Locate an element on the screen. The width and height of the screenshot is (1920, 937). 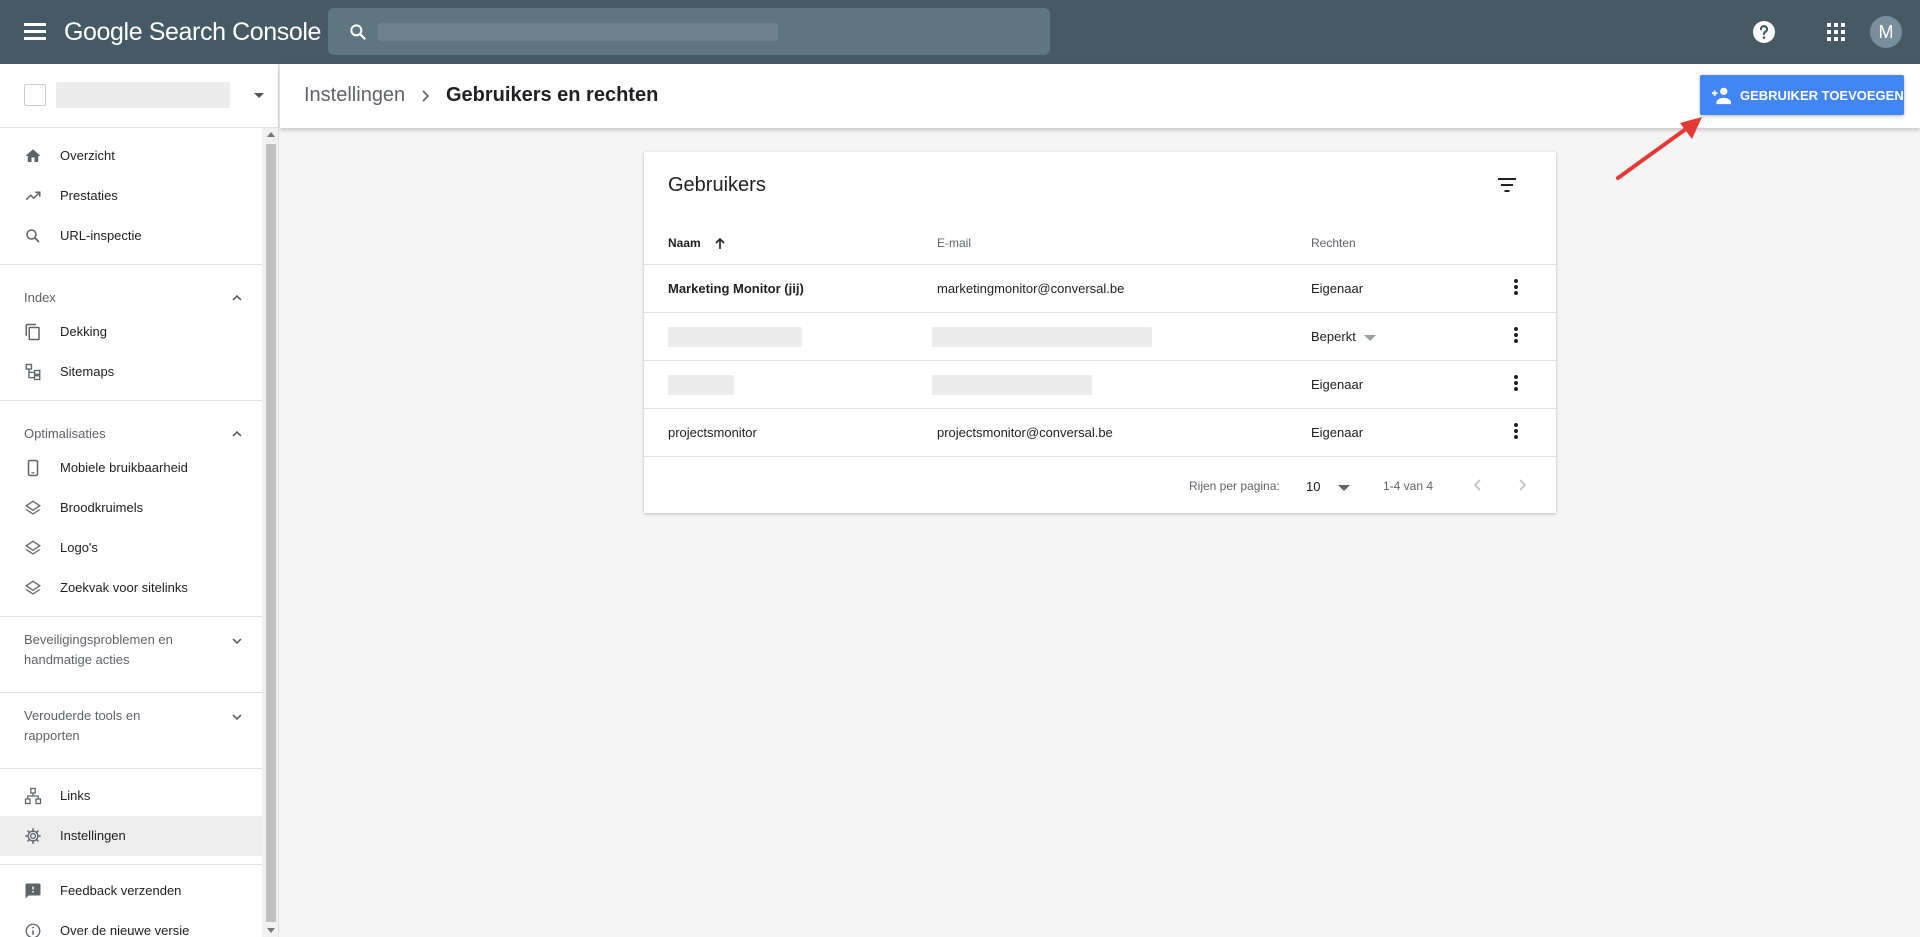
sidebar-item-zoekvak: Zoekvak voor sitelinks is located at coordinates (131, 588).